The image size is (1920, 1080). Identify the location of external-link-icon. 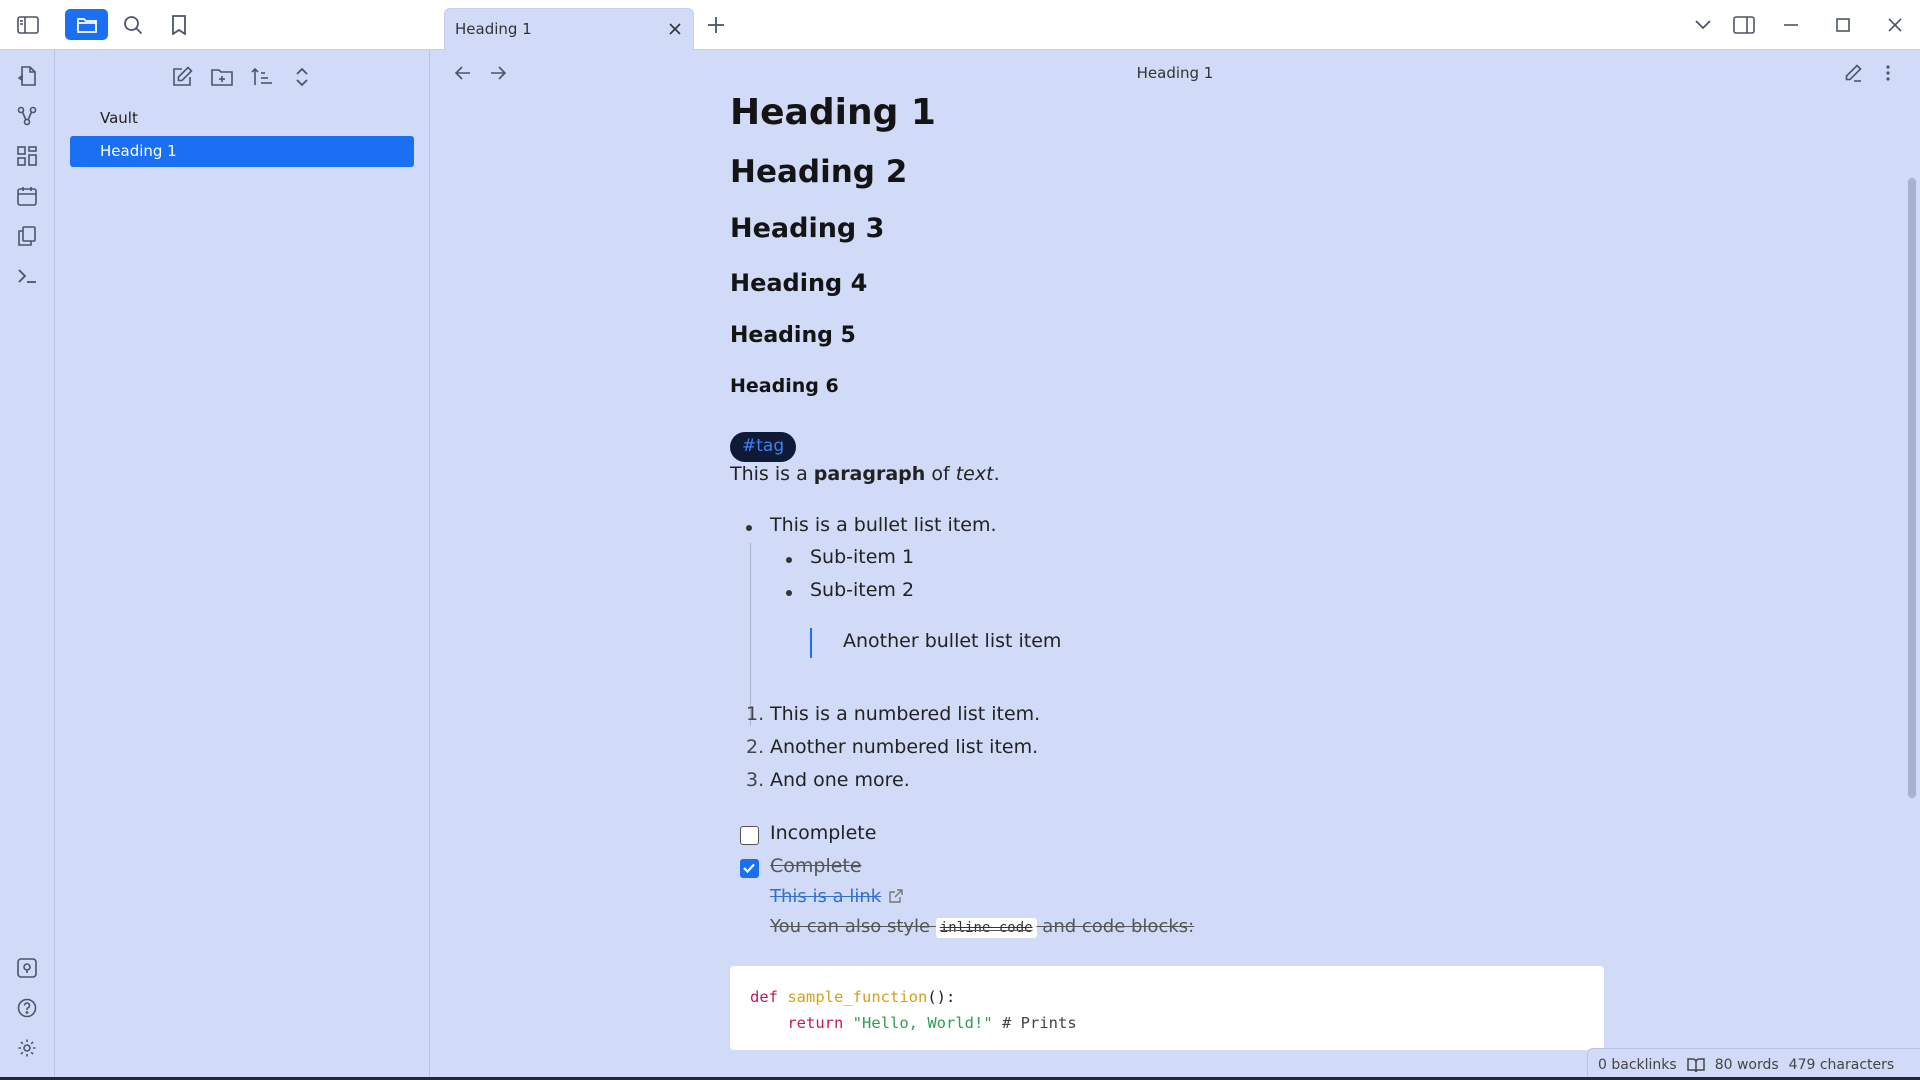
(896, 897).